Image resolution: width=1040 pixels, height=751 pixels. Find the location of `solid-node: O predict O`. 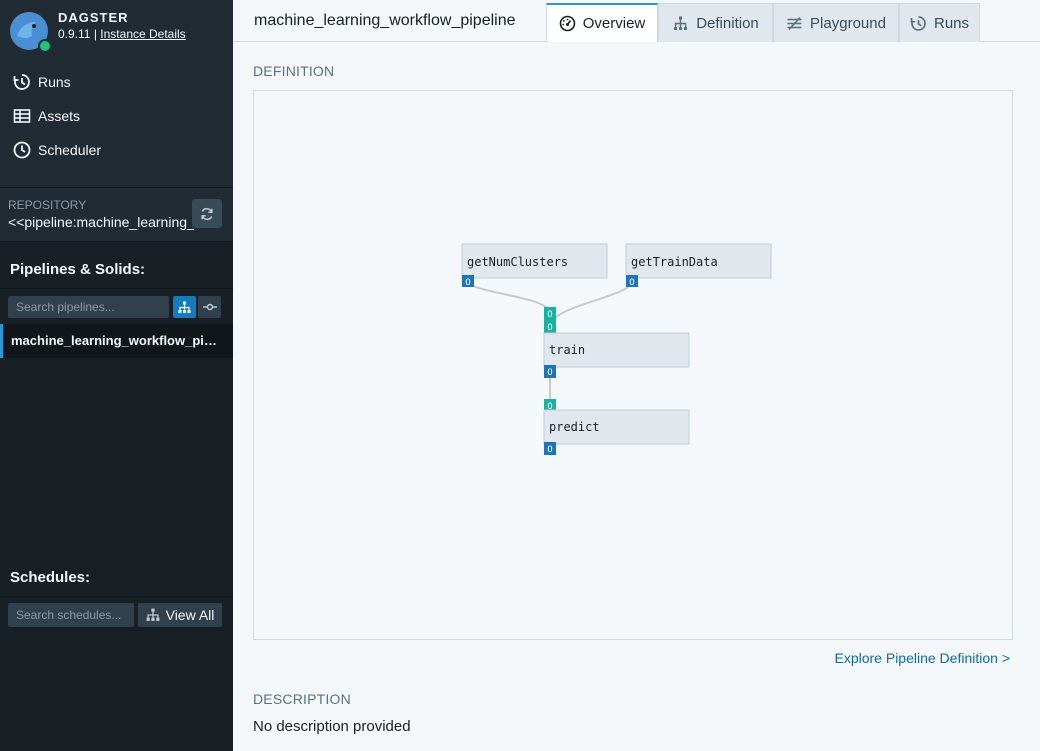

solid-node: O predict O is located at coordinates (616, 427).